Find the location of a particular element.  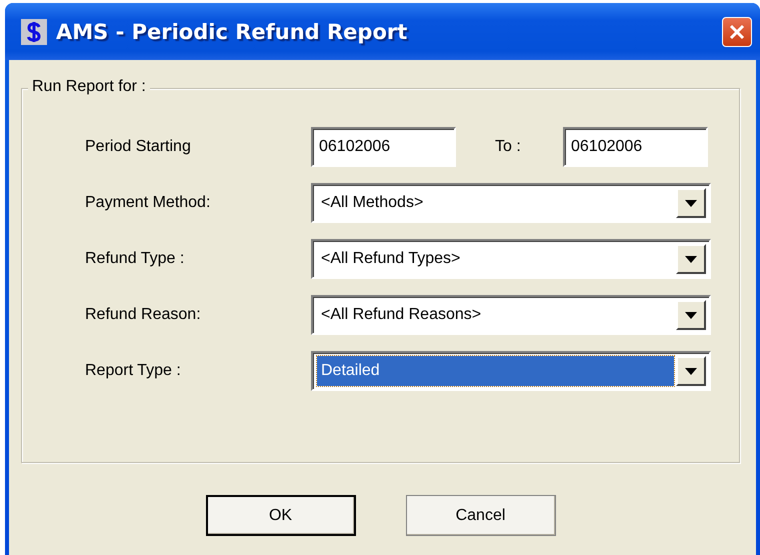

dropdown: <All Methods> is located at coordinates (511, 203).